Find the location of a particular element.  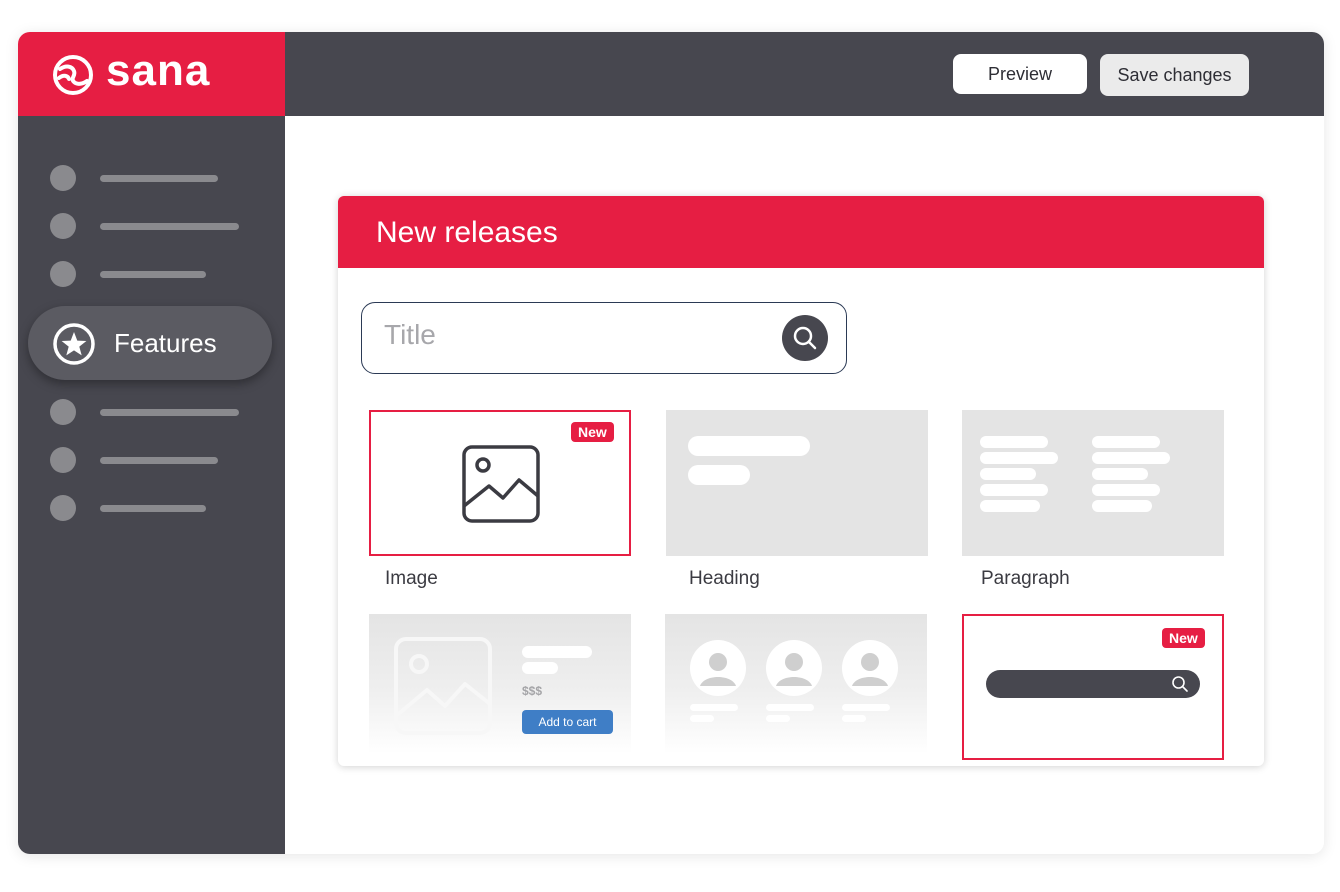

title-search-input: Title is located at coordinates (604, 338).